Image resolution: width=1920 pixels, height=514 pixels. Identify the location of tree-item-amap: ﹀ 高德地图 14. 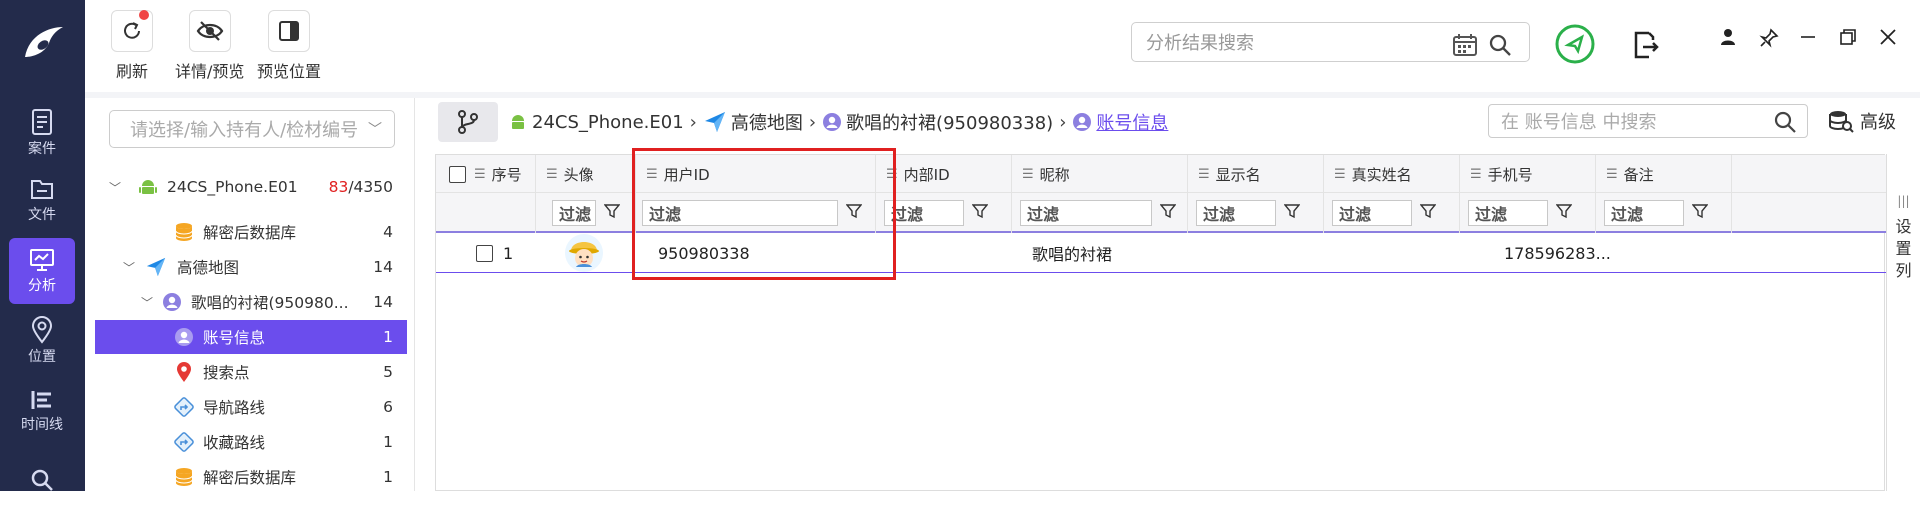
(251, 267).